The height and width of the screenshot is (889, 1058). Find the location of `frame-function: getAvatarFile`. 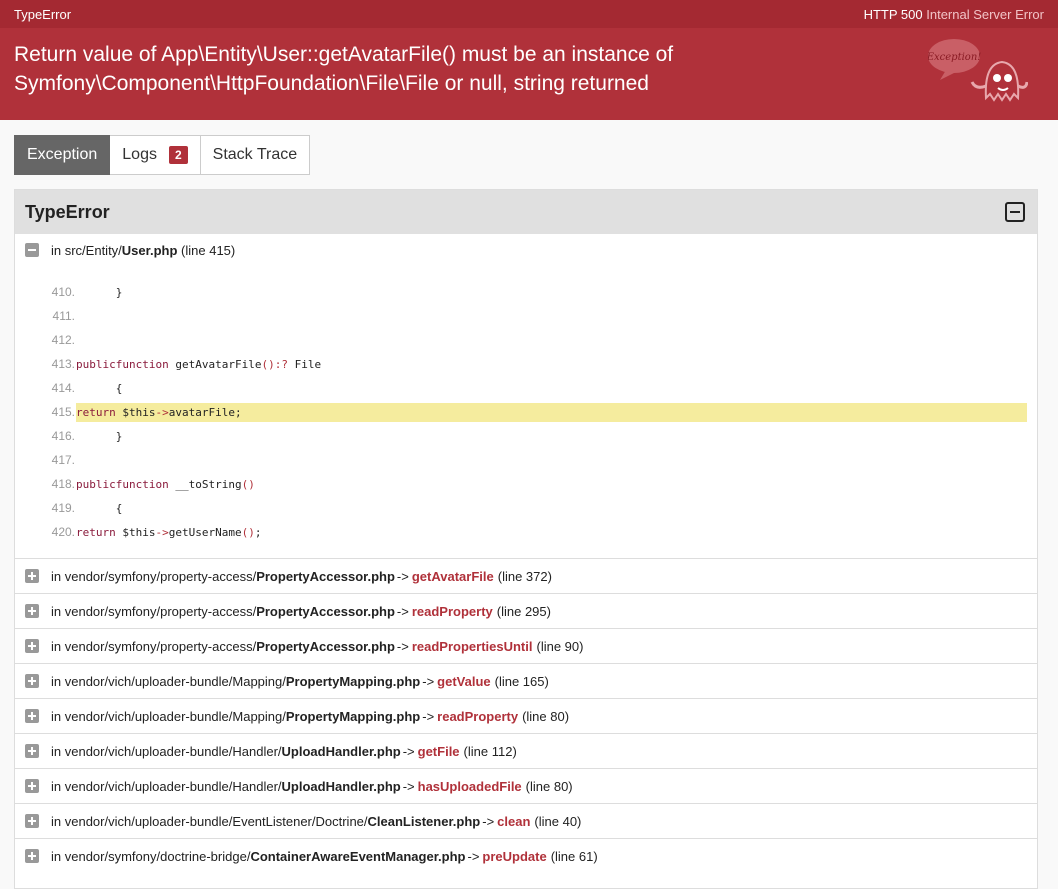

frame-function: getAvatarFile is located at coordinates (452, 576).